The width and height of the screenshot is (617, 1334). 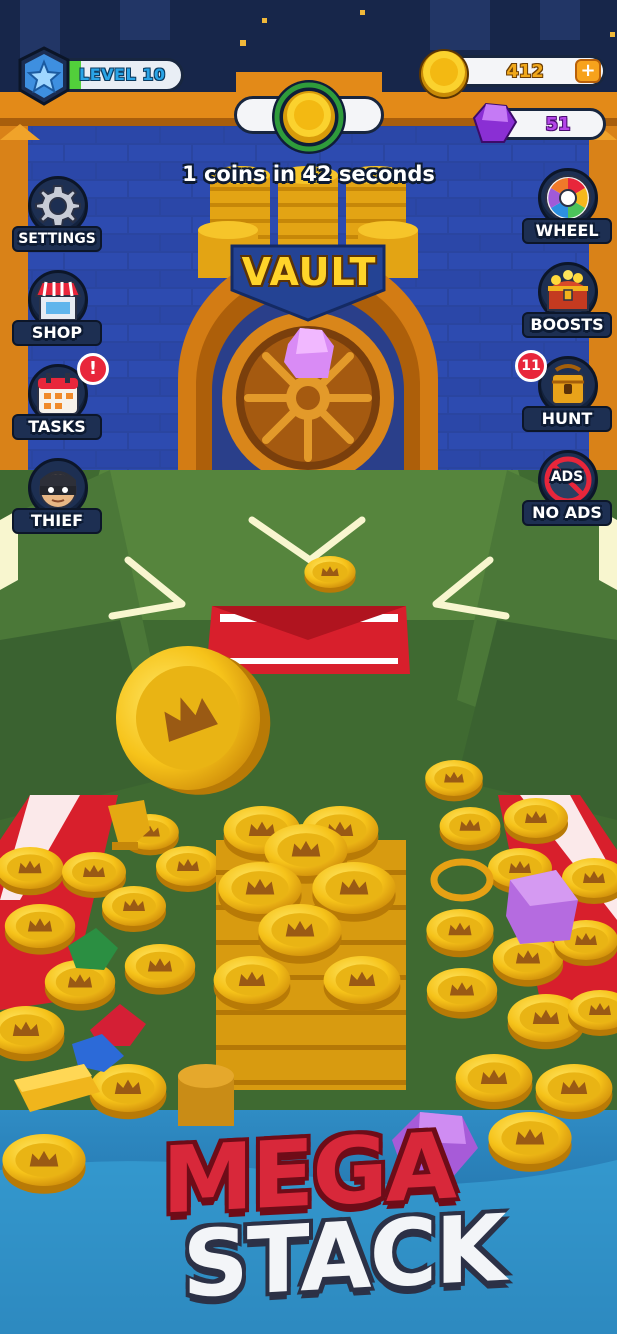 I want to click on wheel-label: WHEEL, so click(x=567, y=230).